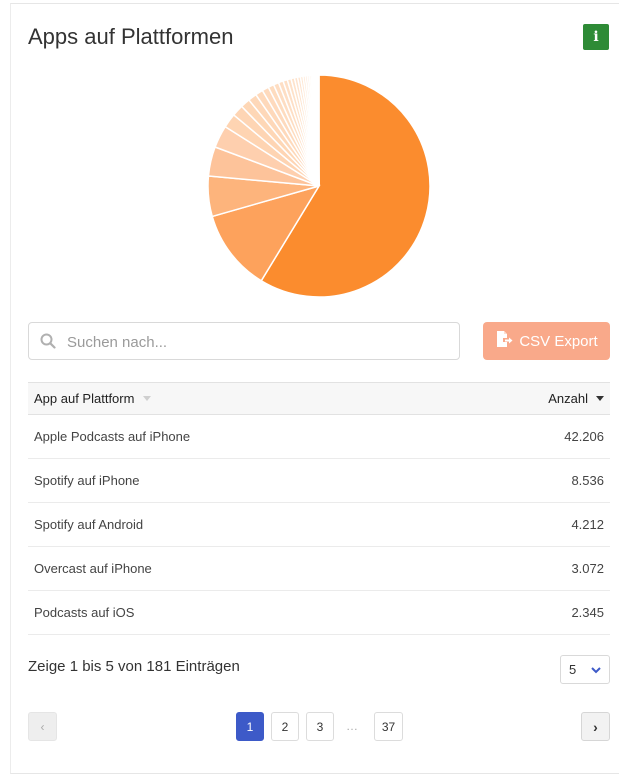 The image size is (619, 777). Describe the element at coordinates (319, 481) in the screenshot. I see `table-row: Spotify auf iPhone 8.536` at that location.